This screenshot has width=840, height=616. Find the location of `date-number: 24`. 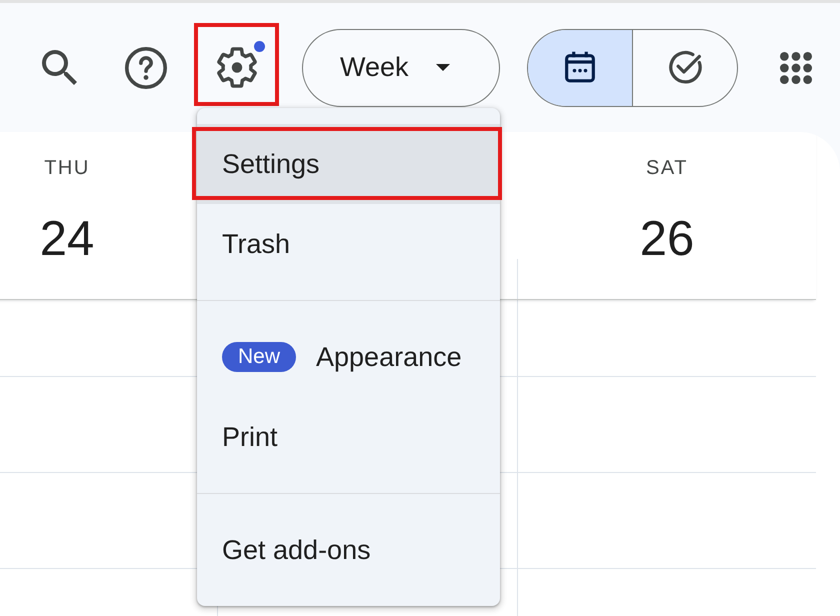

date-number: 24 is located at coordinates (67, 239).